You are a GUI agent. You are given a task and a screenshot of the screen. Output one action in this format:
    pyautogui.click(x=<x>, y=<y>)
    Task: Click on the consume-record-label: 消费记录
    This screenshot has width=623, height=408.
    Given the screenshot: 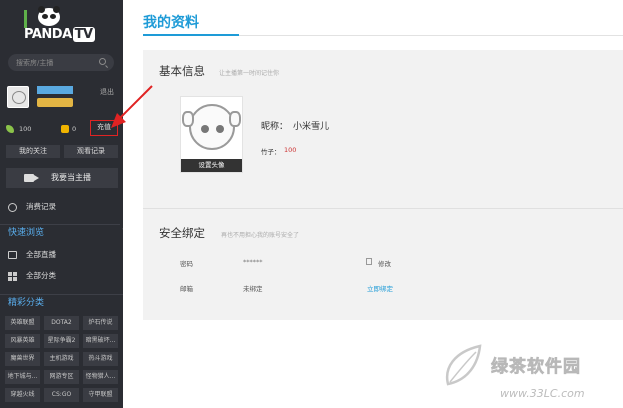 What is the action you would take?
    pyautogui.click(x=41, y=206)
    